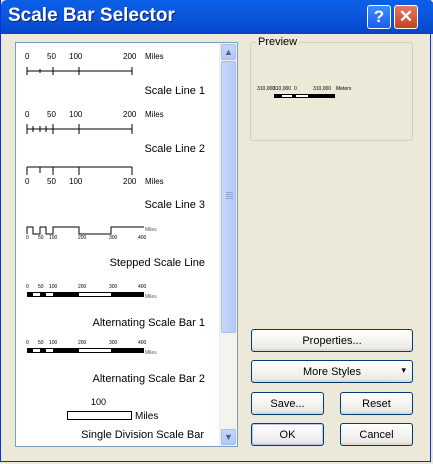 Image resolution: width=433 pixels, height=464 pixels. I want to click on list-item-label: Alternating Scale Bar 2, so click(148, 379).